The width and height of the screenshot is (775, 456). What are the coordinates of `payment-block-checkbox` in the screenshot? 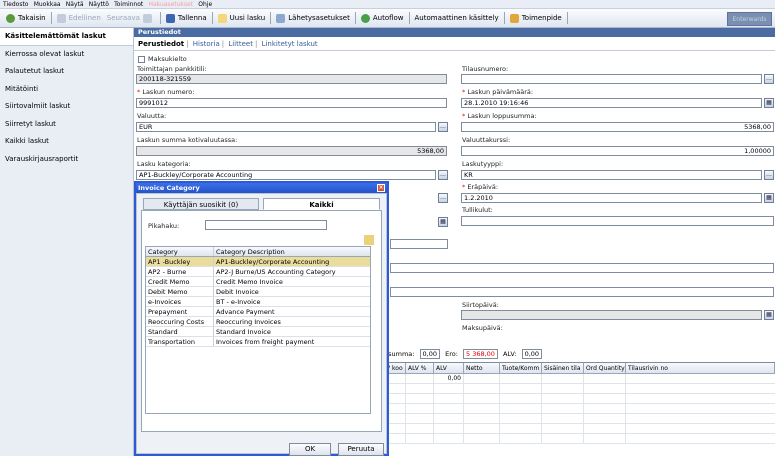 It's located at (141, 59).